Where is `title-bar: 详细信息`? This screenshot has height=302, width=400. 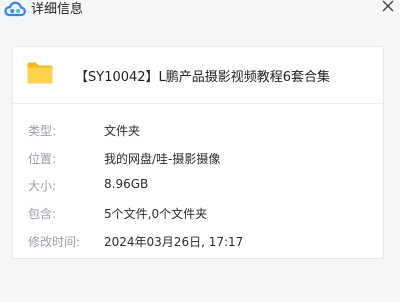
title-bar: 详细信息 is located at coordinates (200, 12).